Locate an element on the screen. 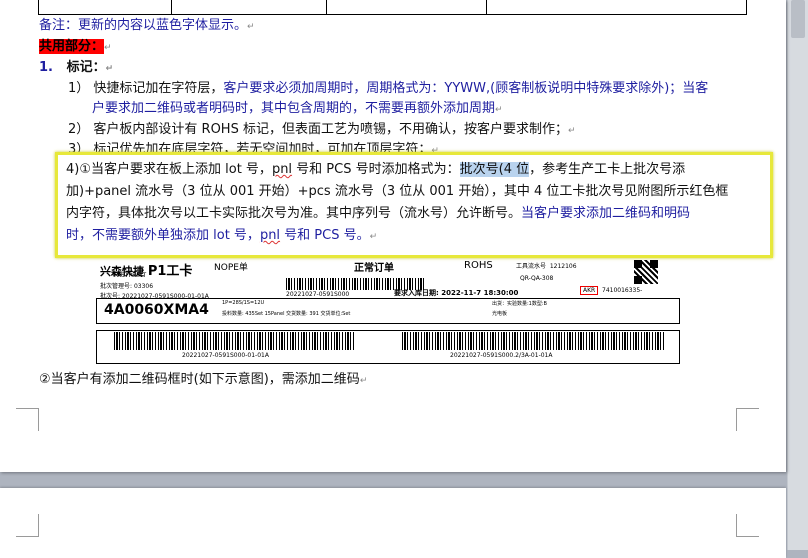  note-line: 备注：更新的内容以蓝色字体显示。↵ is located at coordinates (147, 25).